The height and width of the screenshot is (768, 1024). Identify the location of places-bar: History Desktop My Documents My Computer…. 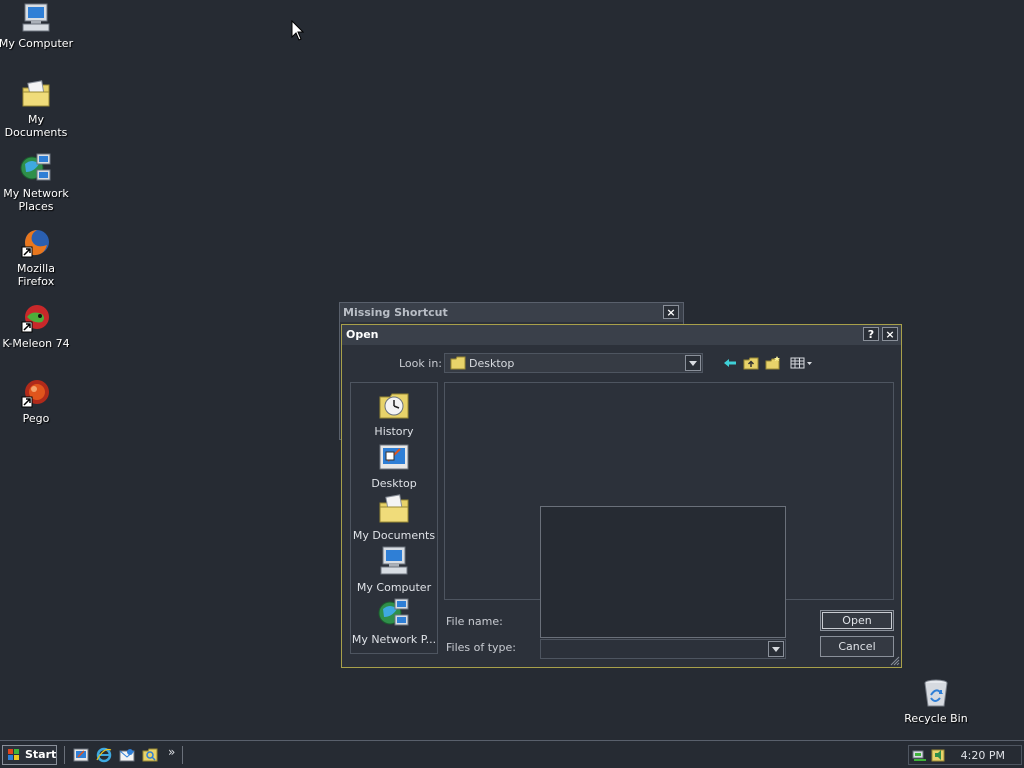
(394, 518).